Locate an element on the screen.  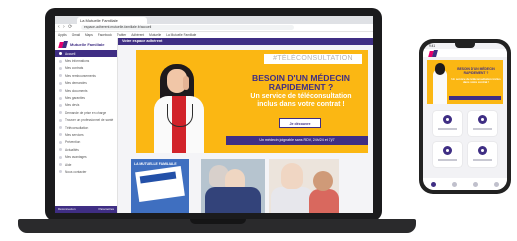
browser-tab-strip: La Mutuelle Familiale is located at coordinates (214, 23).